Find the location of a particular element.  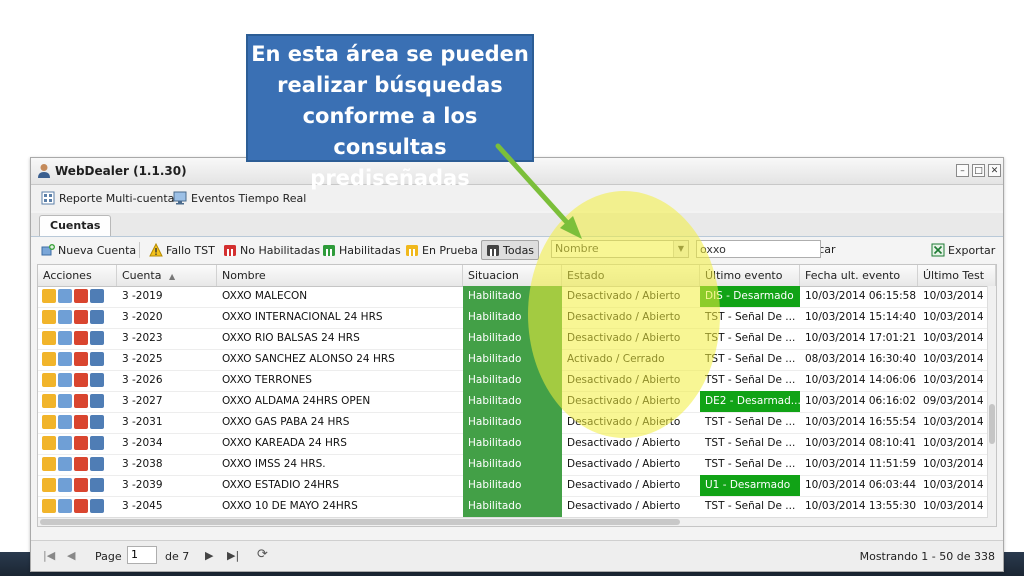

column-header-estado: Estado is located at coordinates (631, 275).